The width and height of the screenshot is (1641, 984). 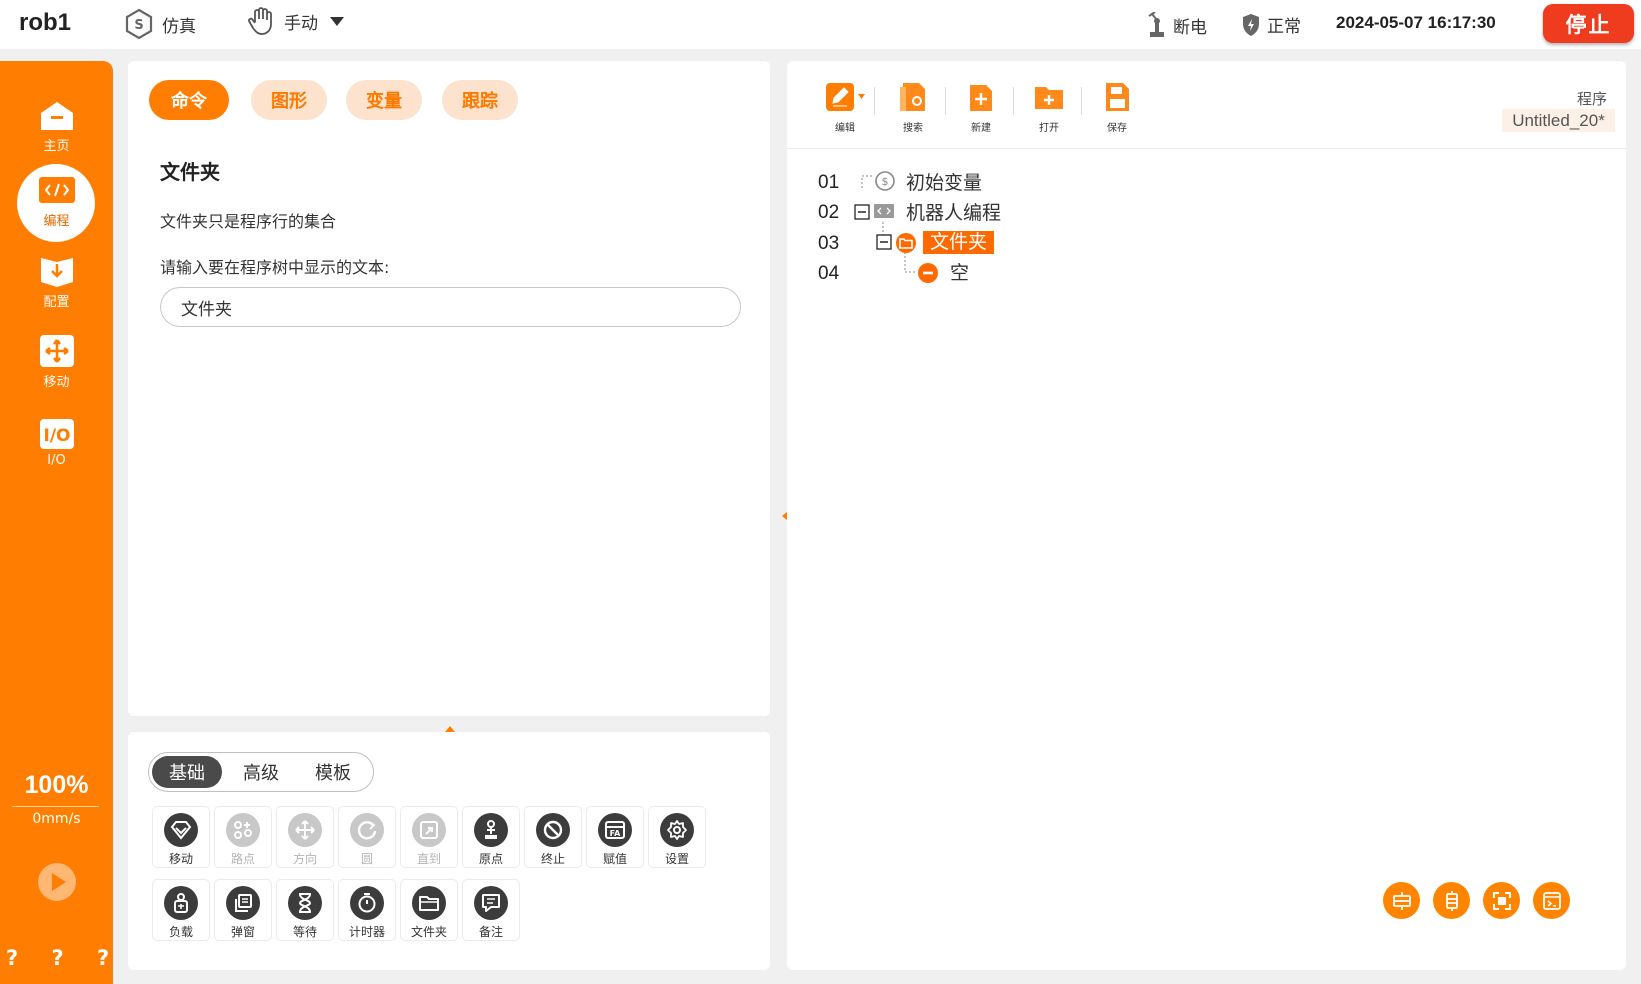 I want to click on tree-node-robot-program: 机器人编程, so click(x=953, y=211).